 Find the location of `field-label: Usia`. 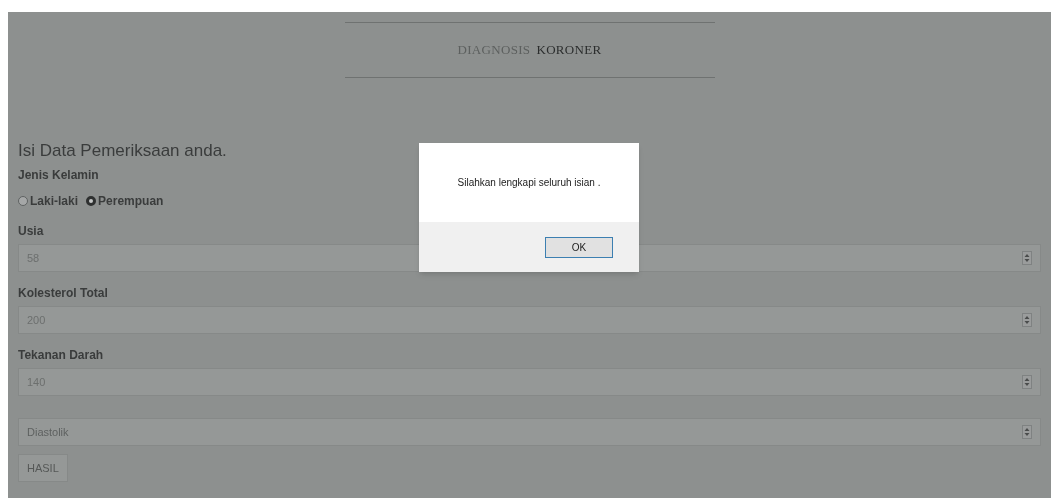

field-label: Usia is located at coordinates (31, 231).